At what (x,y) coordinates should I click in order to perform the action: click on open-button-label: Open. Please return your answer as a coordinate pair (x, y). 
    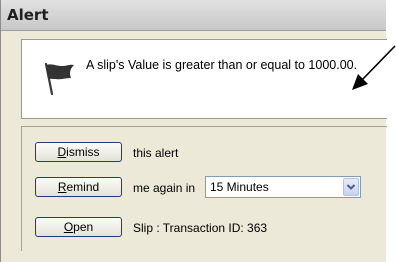
    Looking at the image, I should click on (78, 227).